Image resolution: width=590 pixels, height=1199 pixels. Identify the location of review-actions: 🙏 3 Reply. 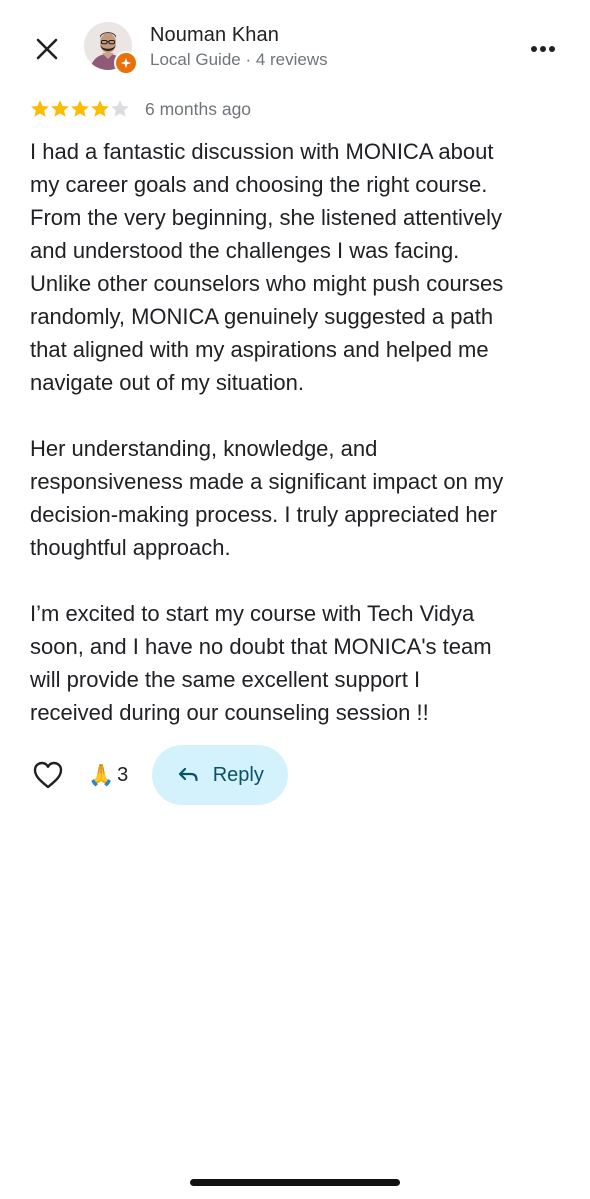
(159, 775).